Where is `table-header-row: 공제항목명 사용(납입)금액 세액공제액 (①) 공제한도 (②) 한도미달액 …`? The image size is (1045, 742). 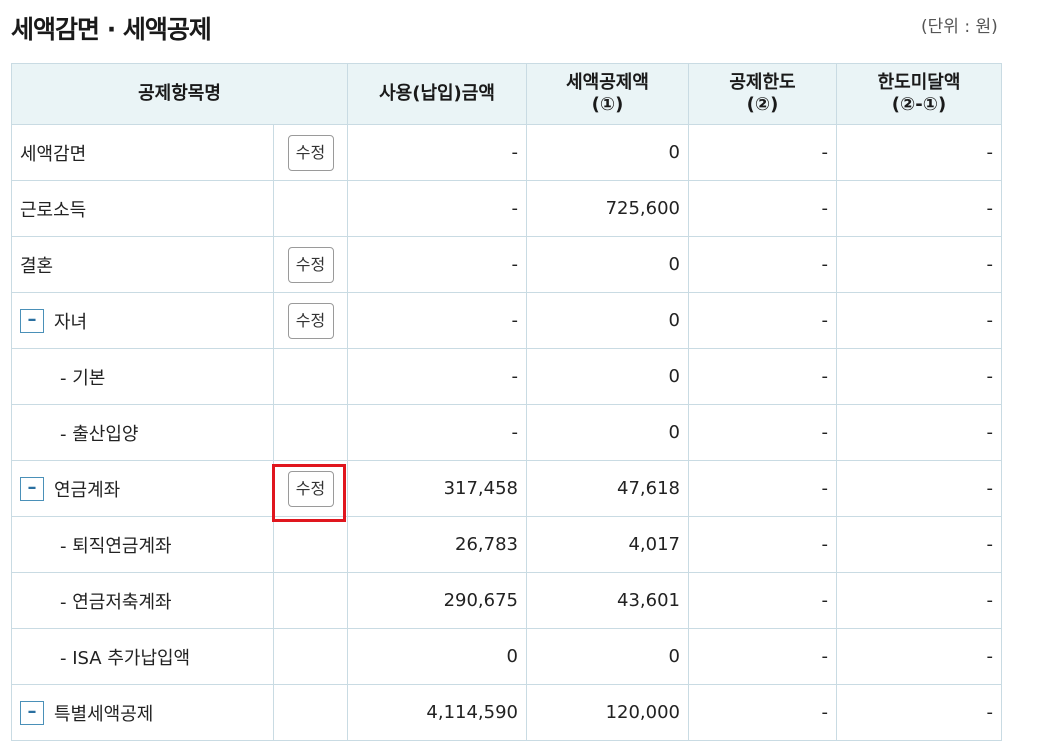
table-header-row: 공제항목명 사용(납입)금액 세액공제액 (①) 공제한도 (②) 한도미달액 … is located at coordinates (506, 94).